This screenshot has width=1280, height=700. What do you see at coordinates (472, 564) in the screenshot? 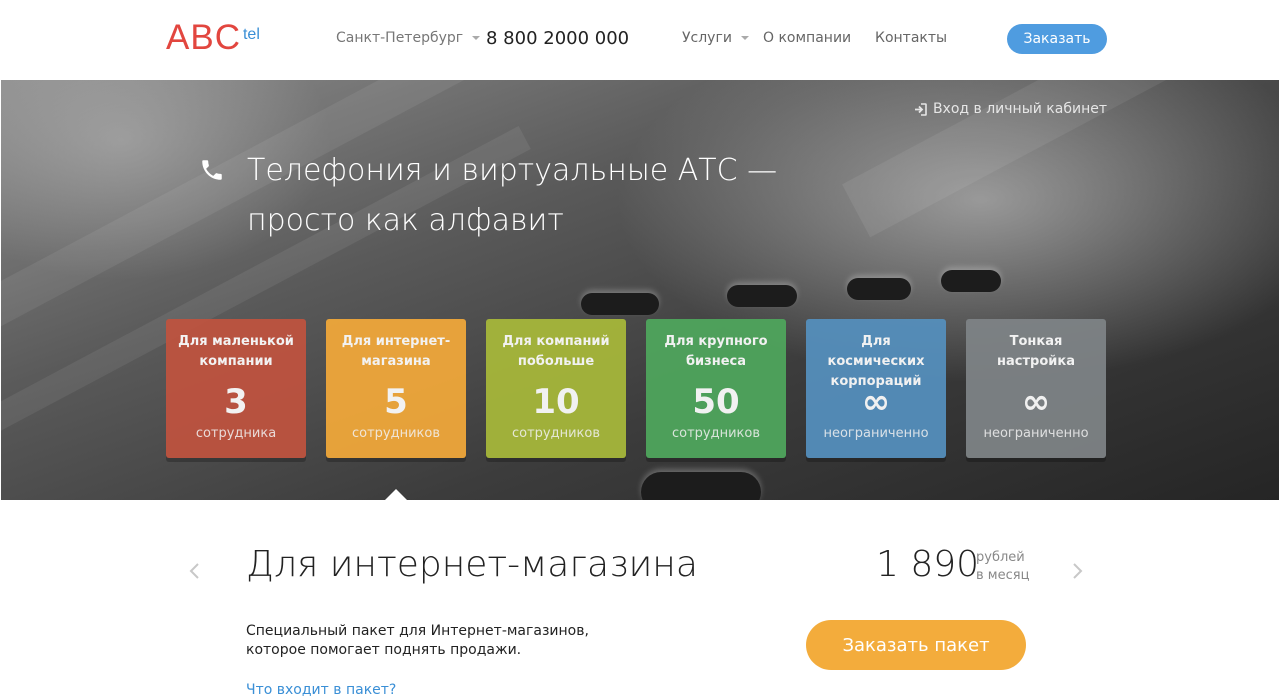
I see `package-title: Для интернет-магазина` at bounding box center [472, 564].